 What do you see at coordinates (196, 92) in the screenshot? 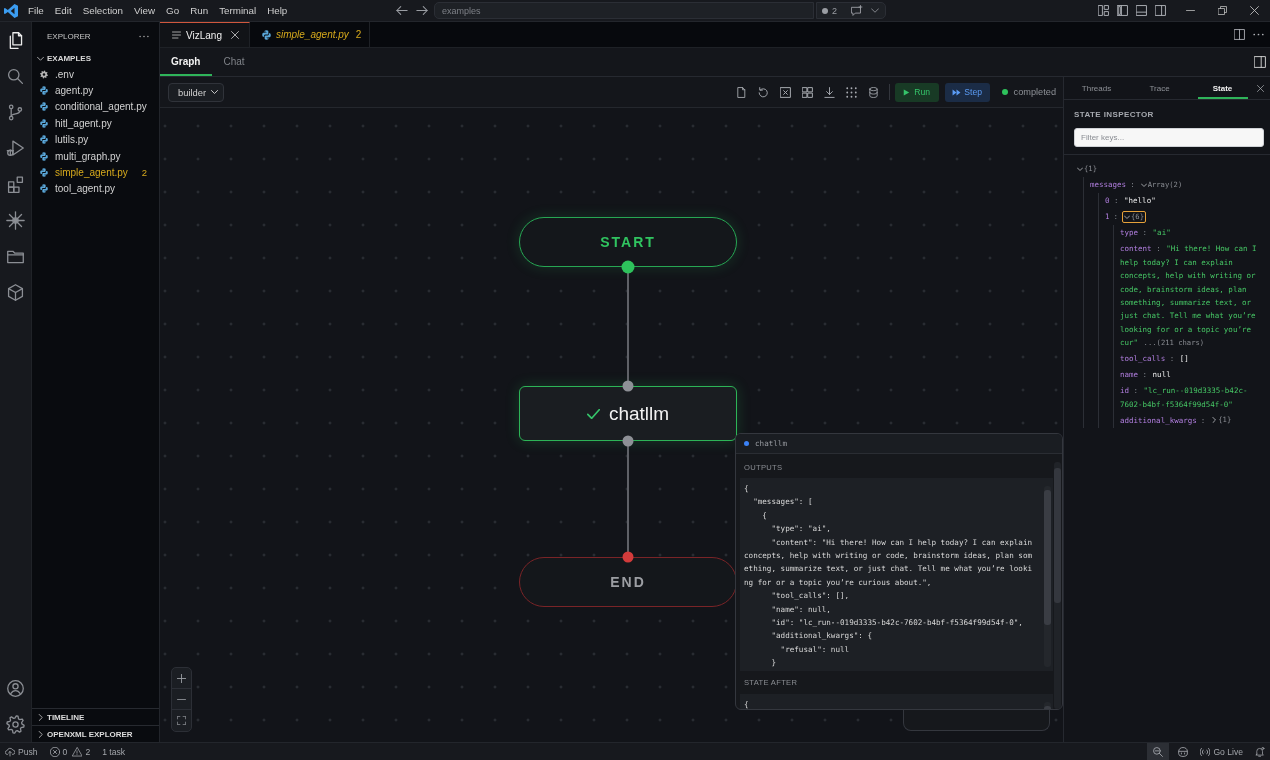
I see `graph-select: builder` at bounding box center [196, 92].